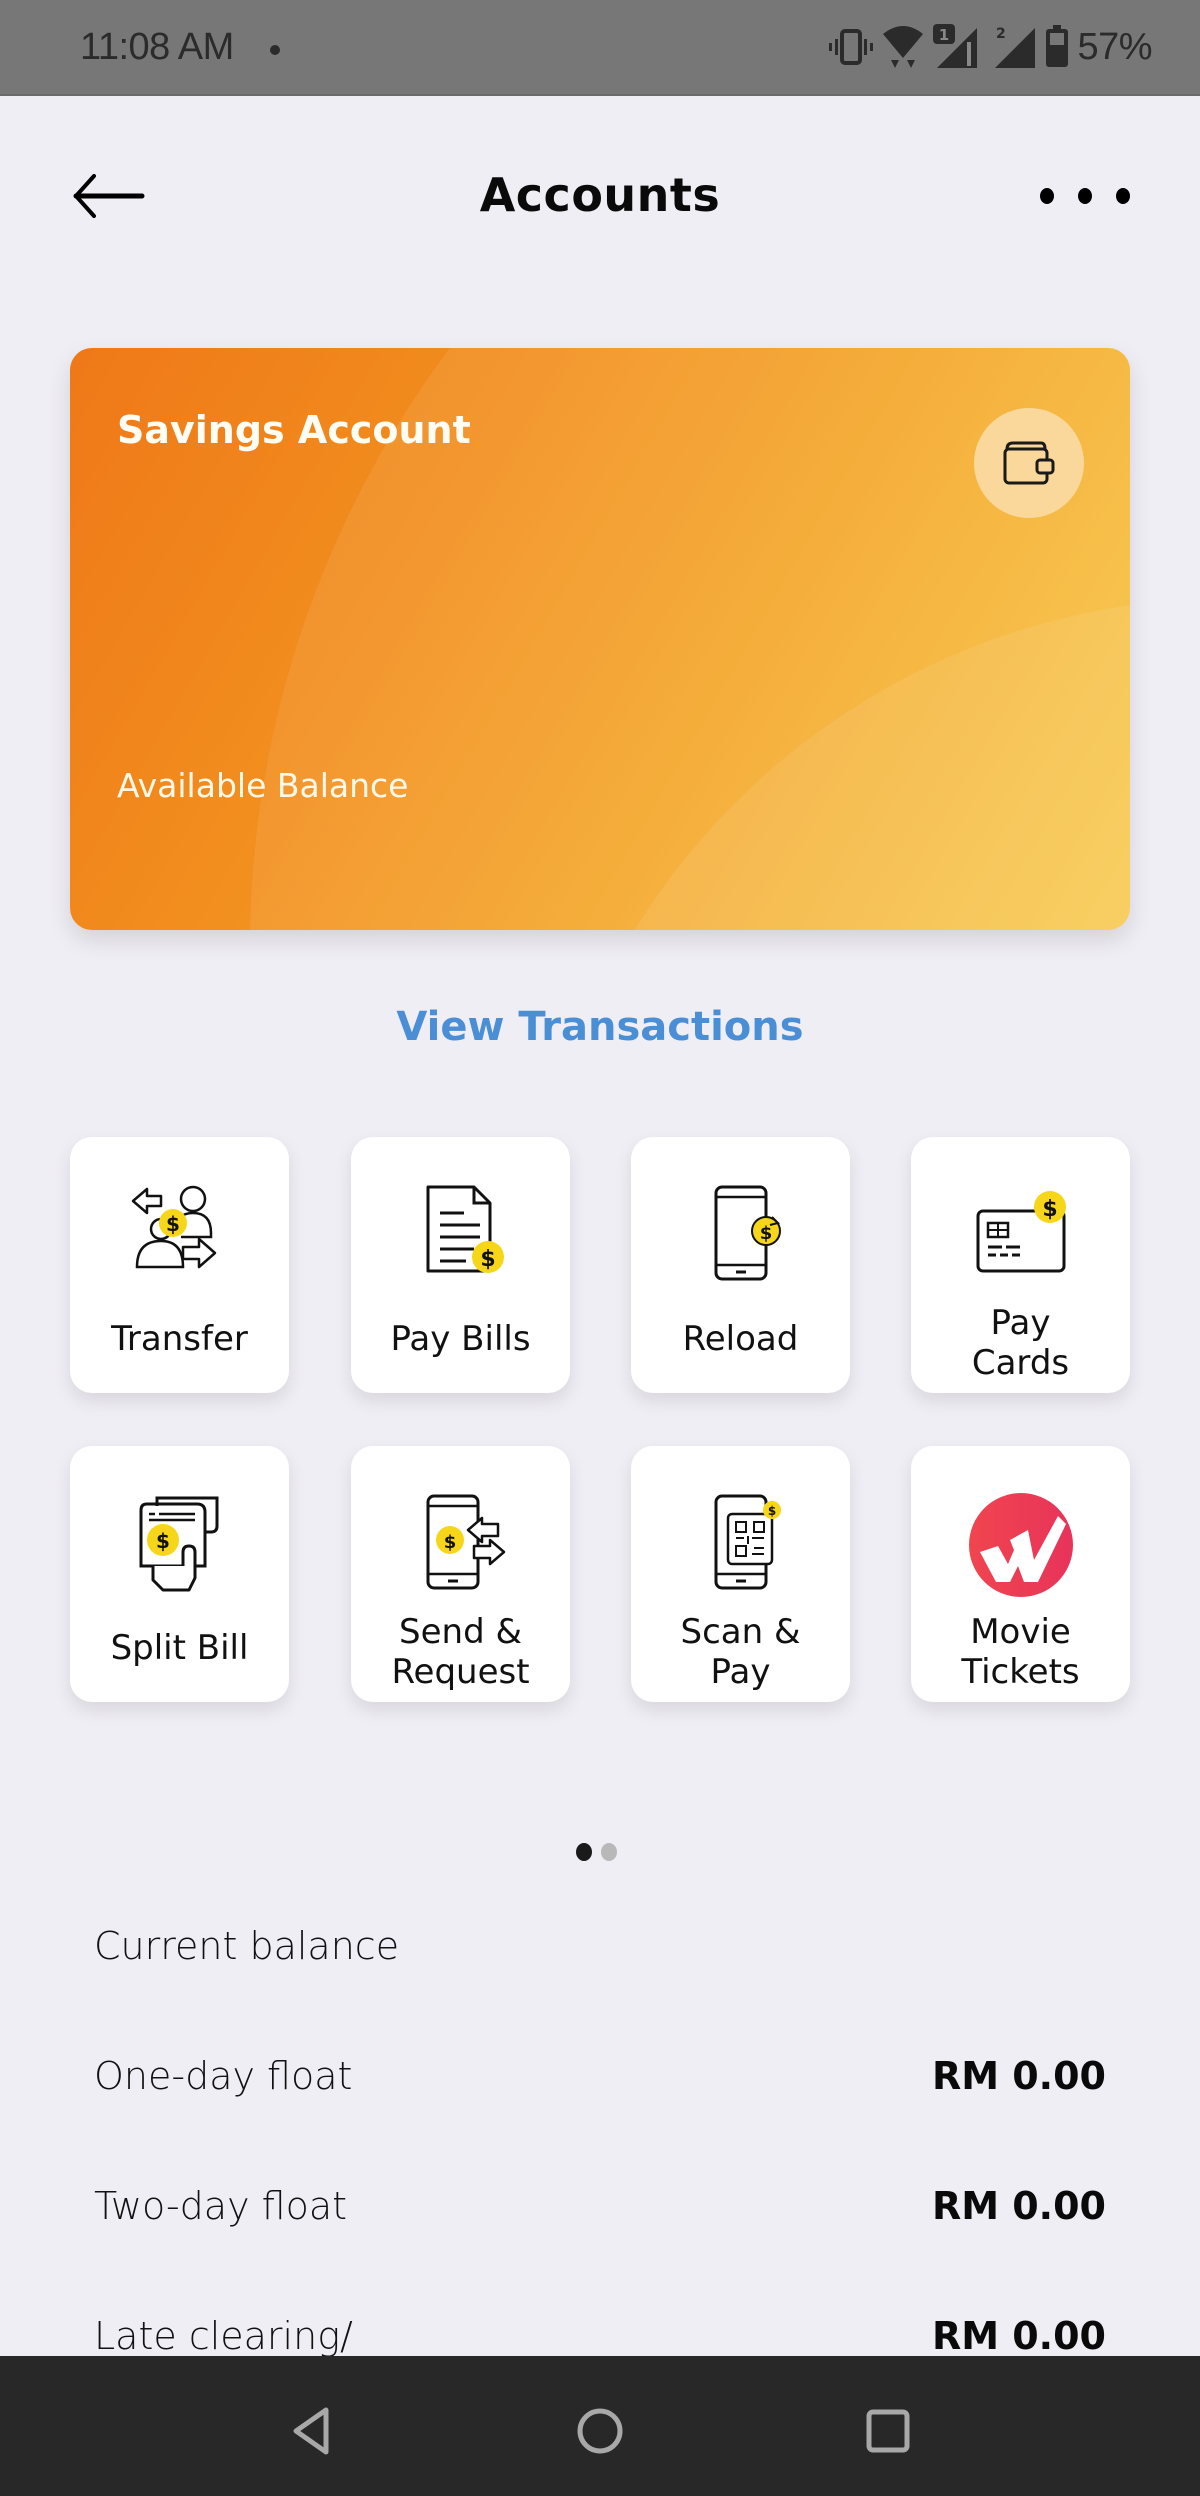  What do you see at coordinates (465, 1542) in the screenshot?
I see `send-request-icon: $` at bounding box center [465, 1542].